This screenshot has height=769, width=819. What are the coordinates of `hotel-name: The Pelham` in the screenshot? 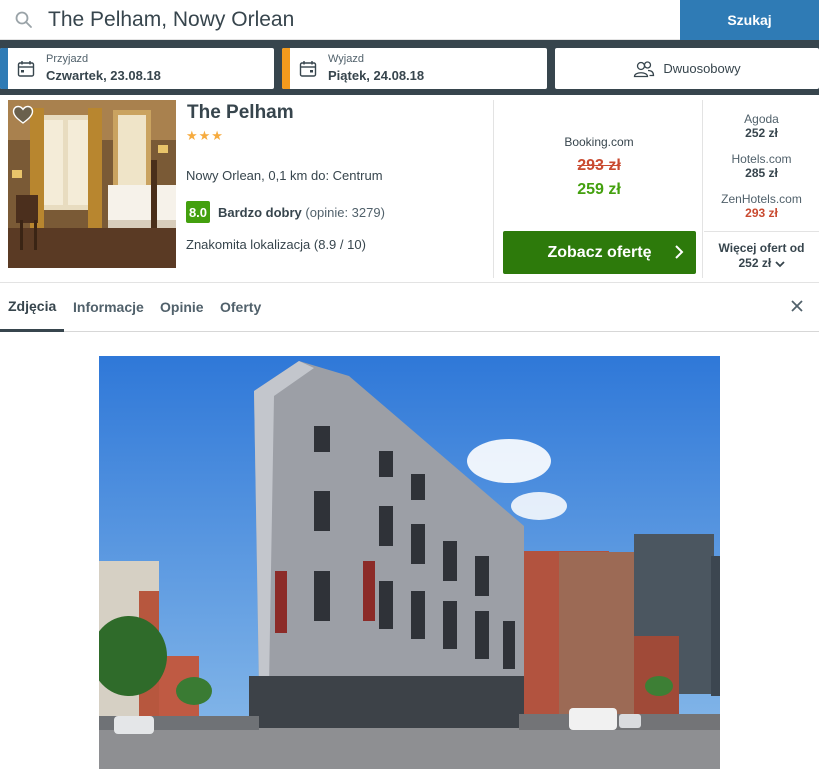 It's located at (240, 113).